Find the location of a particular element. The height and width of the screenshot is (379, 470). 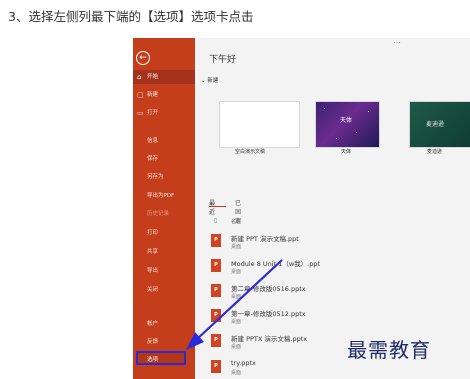

sidebar-item-info: 信息 is located at coordinates (152, 140).